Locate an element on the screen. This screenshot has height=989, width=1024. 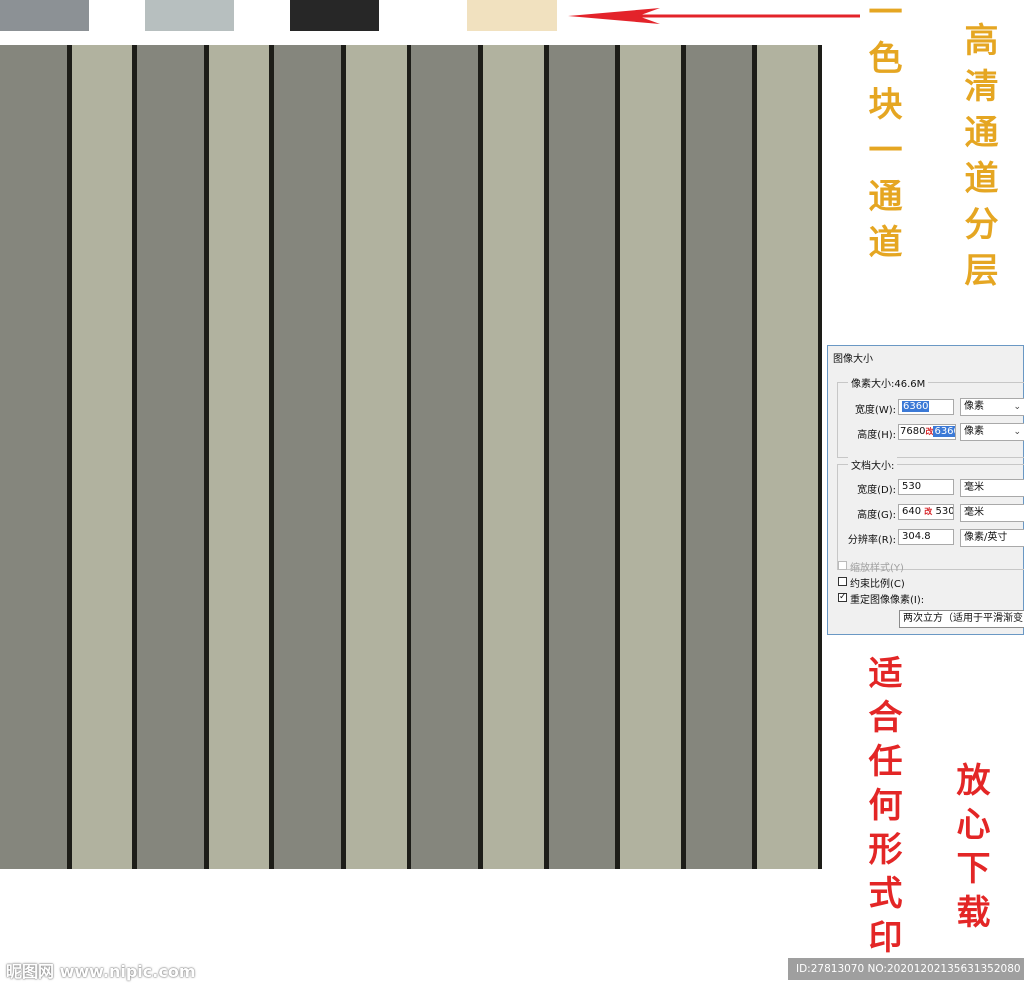
stripe-divider is located at coordinates (819, 457).